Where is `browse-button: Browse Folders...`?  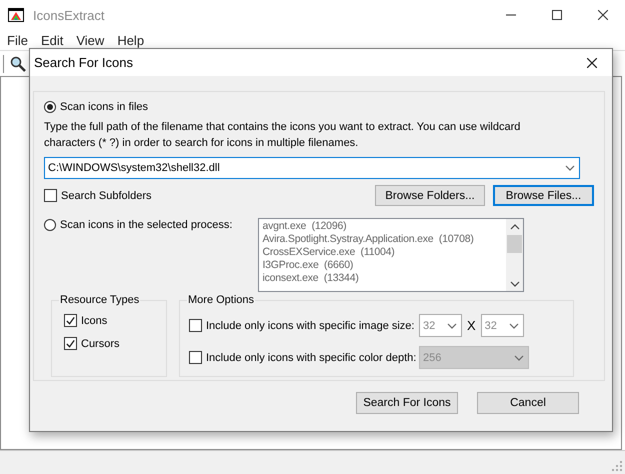
browse-button: Browse Folders... is located at coordinates (430, 195).